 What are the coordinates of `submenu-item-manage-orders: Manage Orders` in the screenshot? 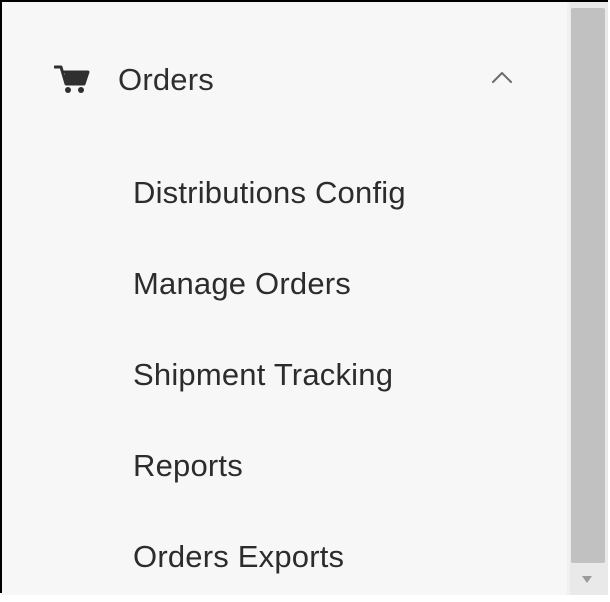 It's located at (284, 283).